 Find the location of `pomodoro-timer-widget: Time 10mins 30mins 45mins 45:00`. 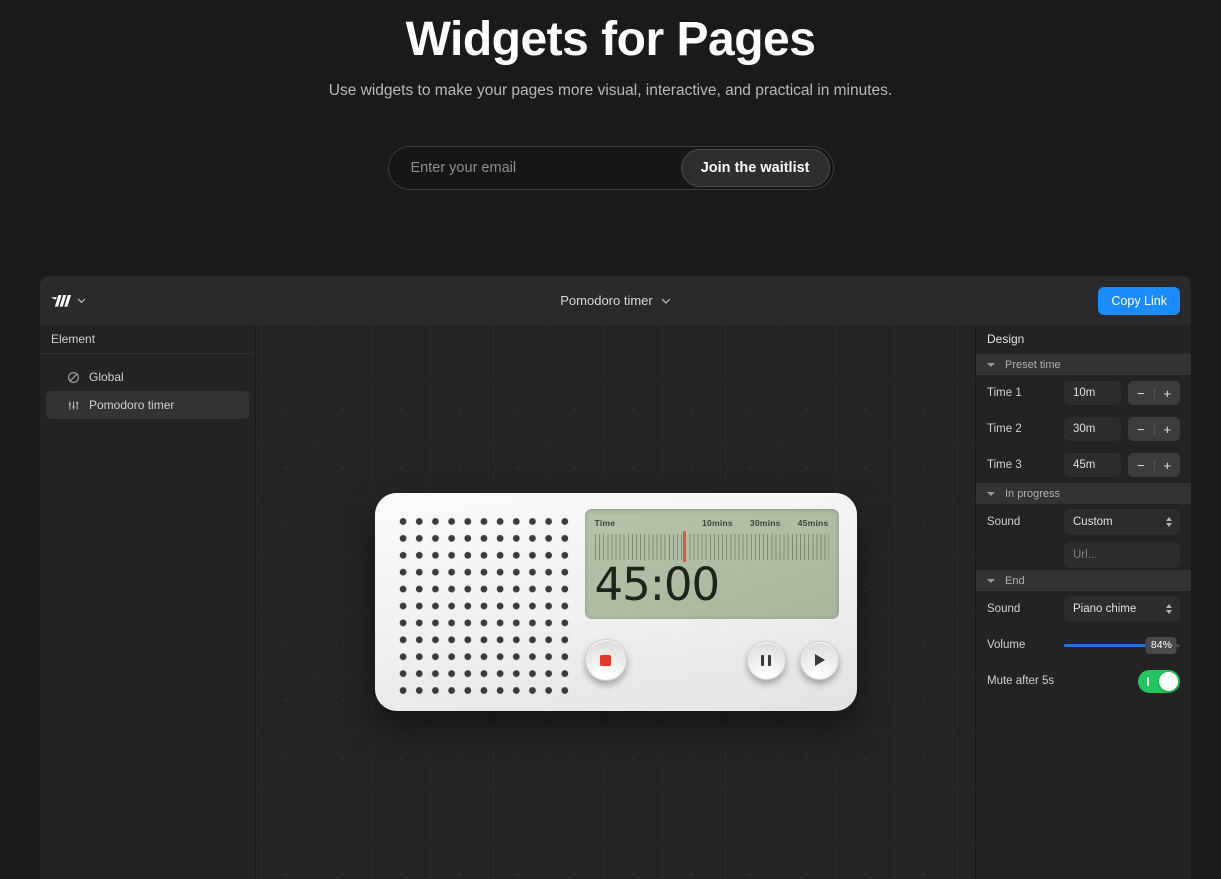

pomodoro-timer-widget: Time 10mins 30mins 45mins 45:00 is located at coordinates (615, 602).